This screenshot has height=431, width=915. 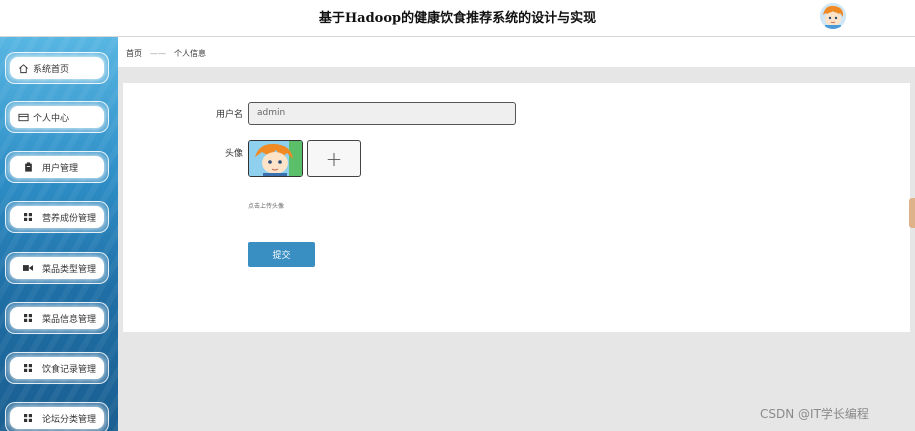 I want to click on sidebar-item-nutrition-management: 营养成份管理, so click(x=57, y=217).